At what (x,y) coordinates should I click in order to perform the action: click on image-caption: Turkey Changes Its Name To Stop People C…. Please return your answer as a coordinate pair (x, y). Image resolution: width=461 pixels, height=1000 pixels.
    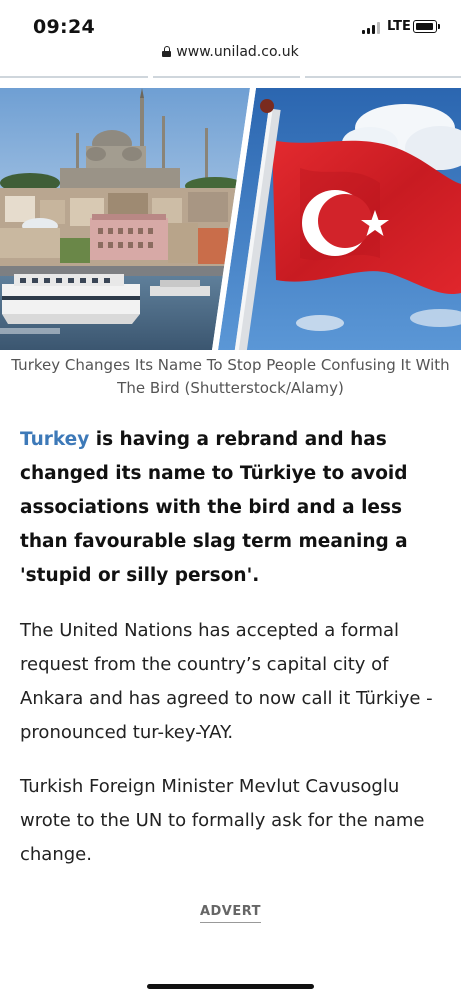
    Looking at the image, I should click on (230, 376).